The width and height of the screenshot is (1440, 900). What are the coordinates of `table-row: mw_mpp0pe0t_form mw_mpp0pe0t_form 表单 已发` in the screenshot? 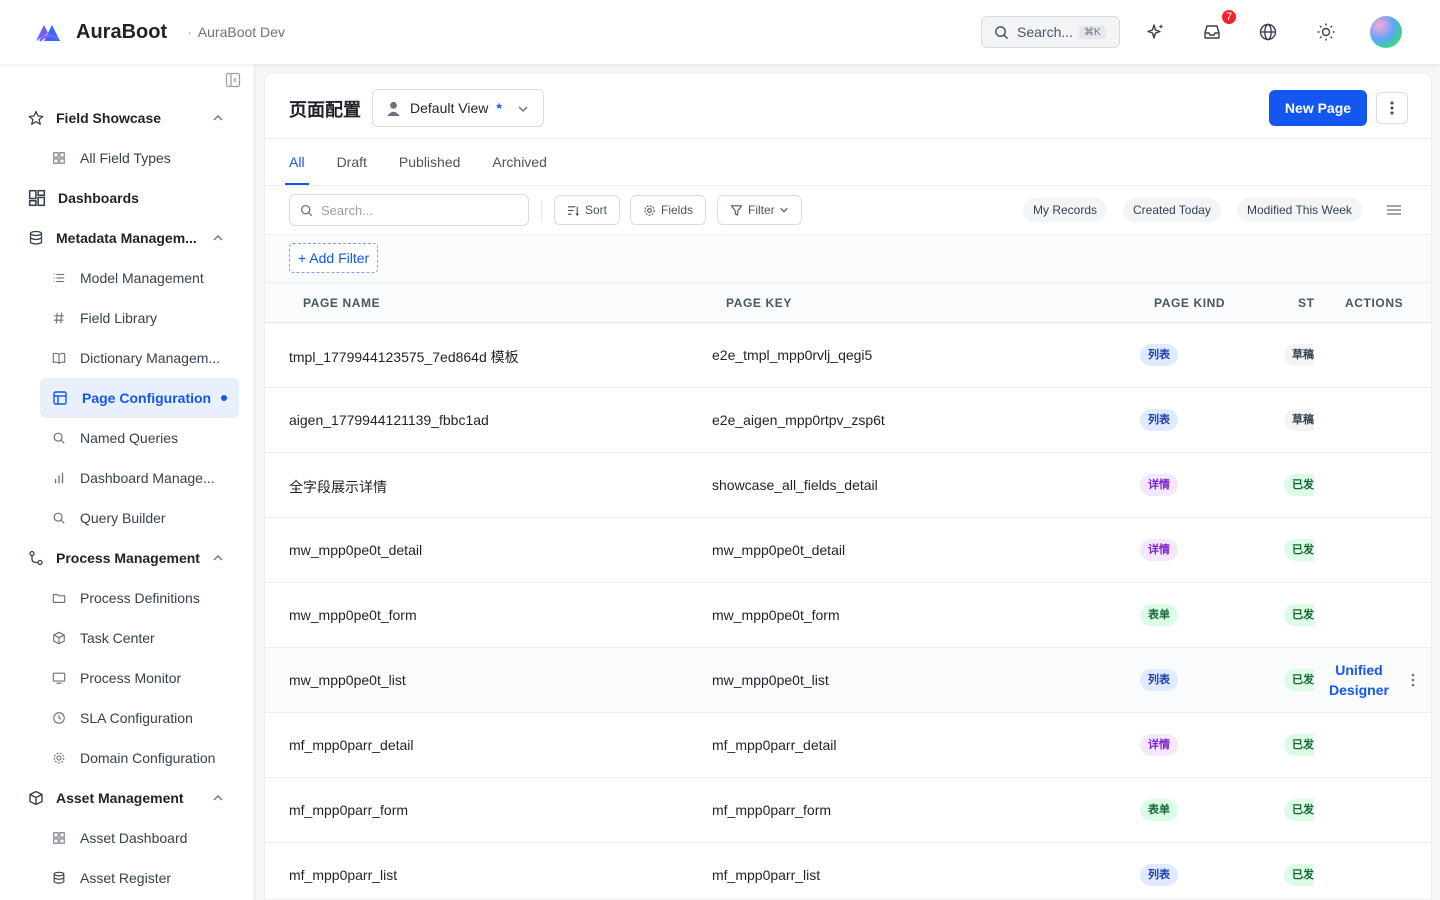 It's located at (848, 615).